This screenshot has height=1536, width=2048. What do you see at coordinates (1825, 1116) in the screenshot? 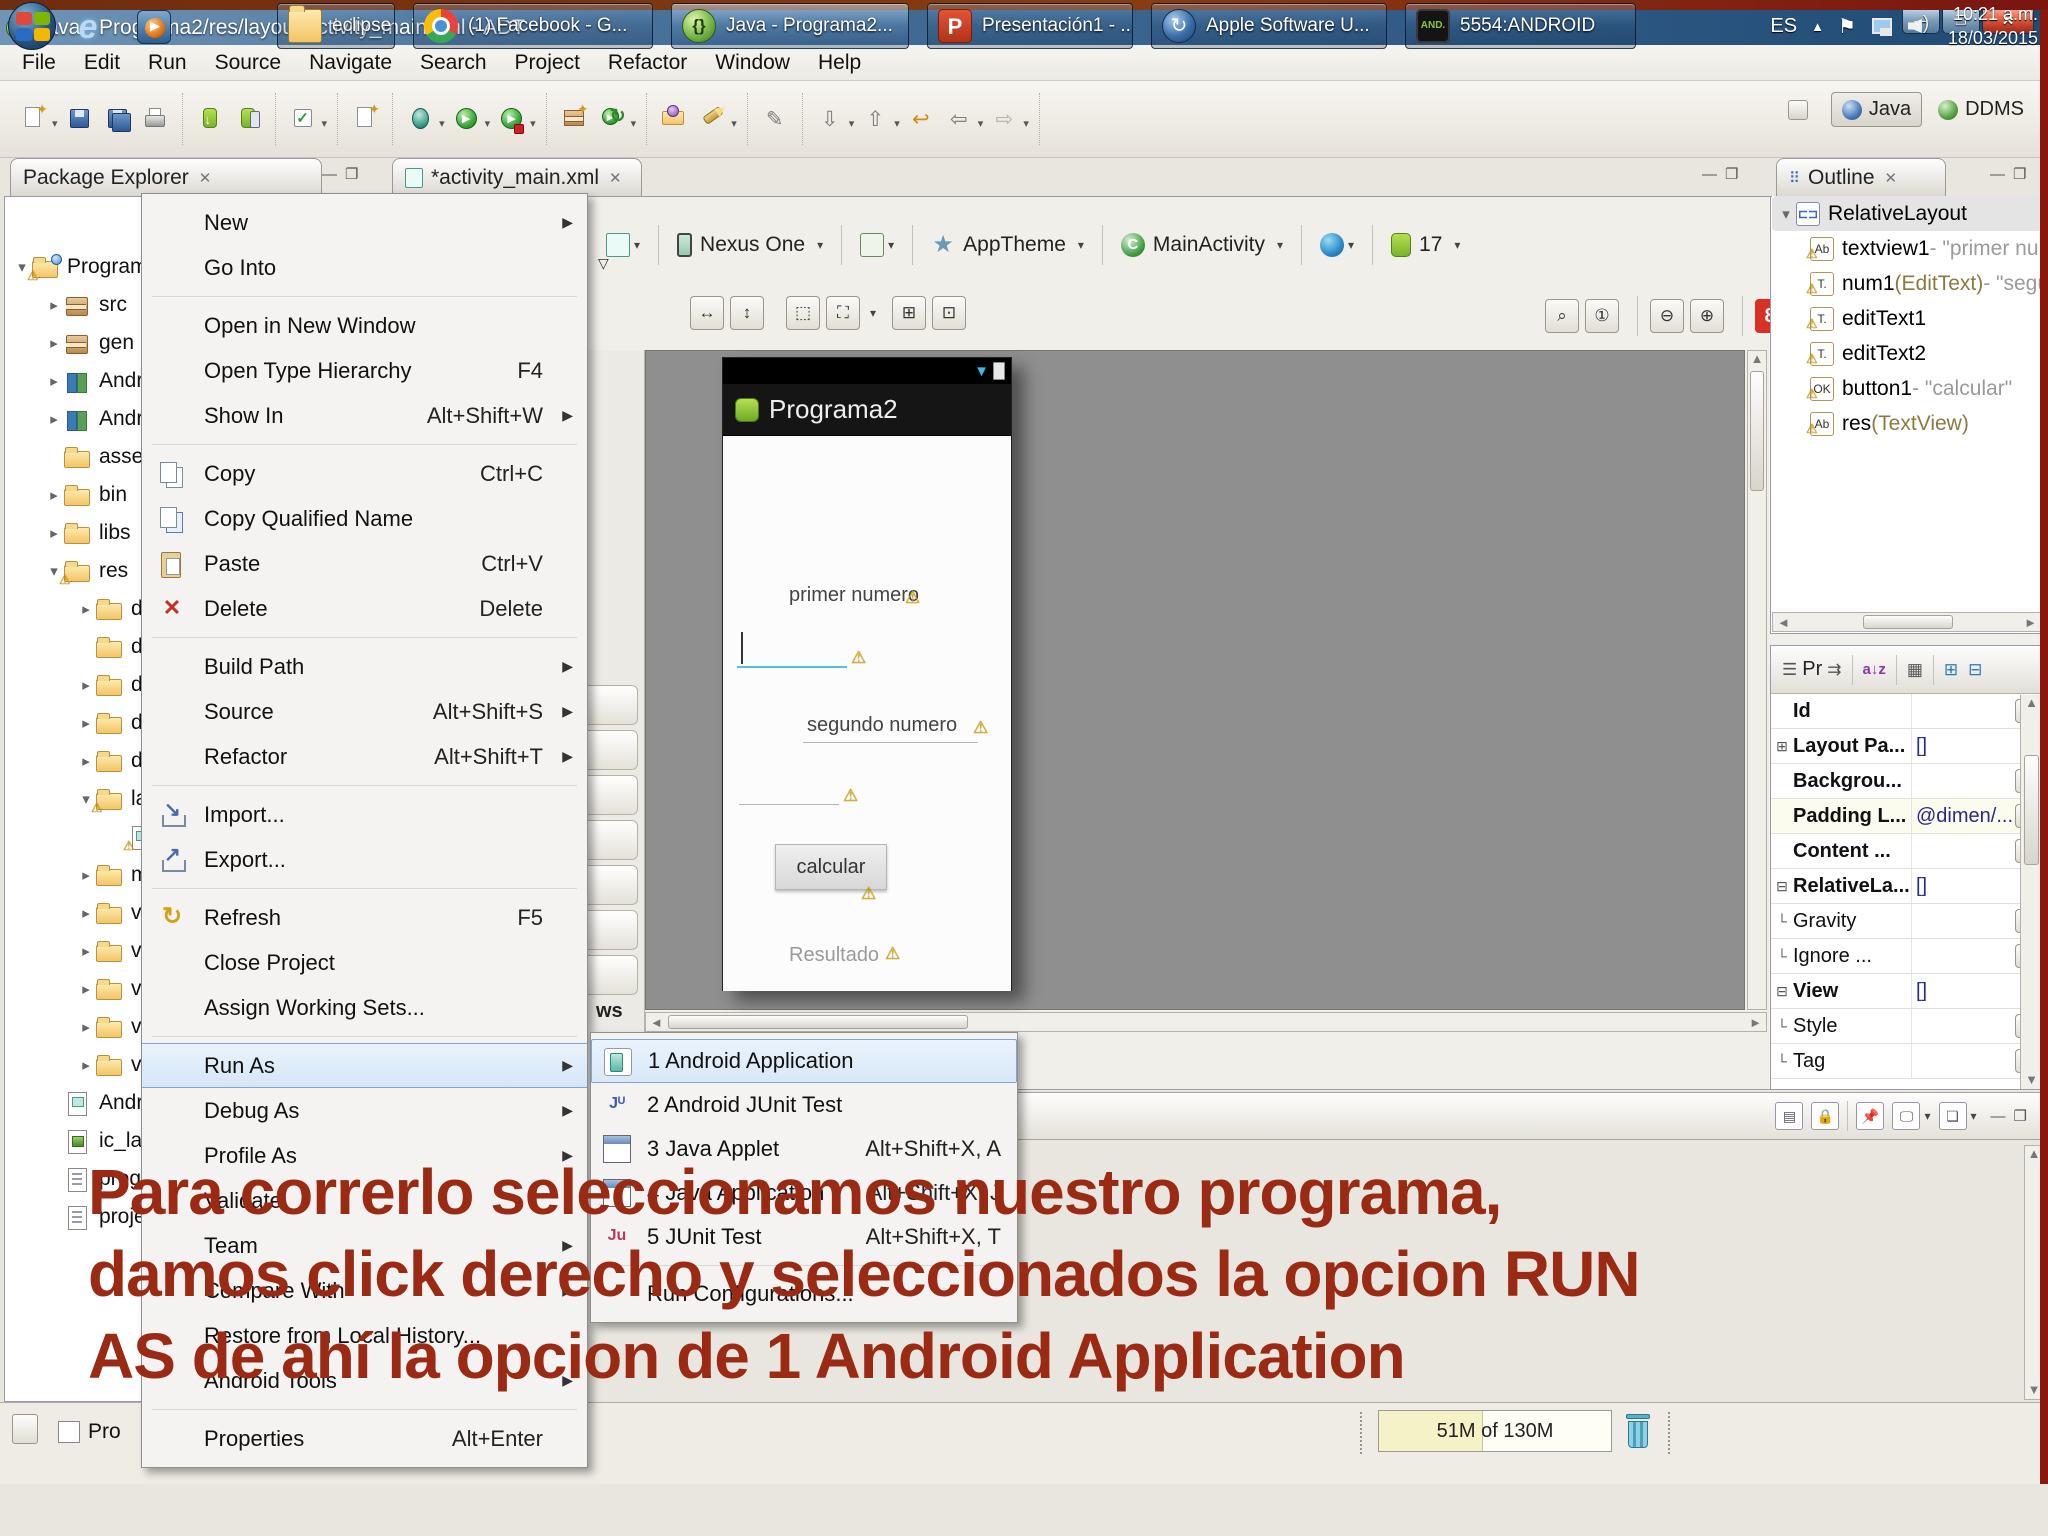
I see `scroll-lock-icon: 🔒` at bounding box center [1825, 1116].